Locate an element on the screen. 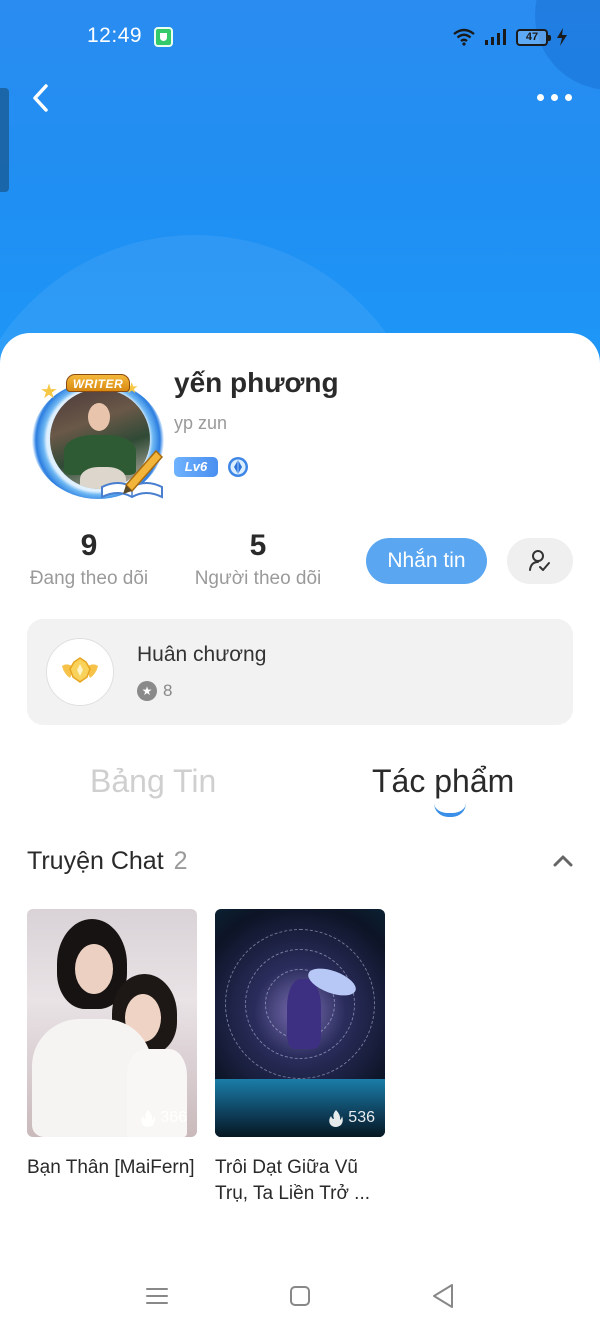  story-cover: 366 is located at coordinates (112, 1023).